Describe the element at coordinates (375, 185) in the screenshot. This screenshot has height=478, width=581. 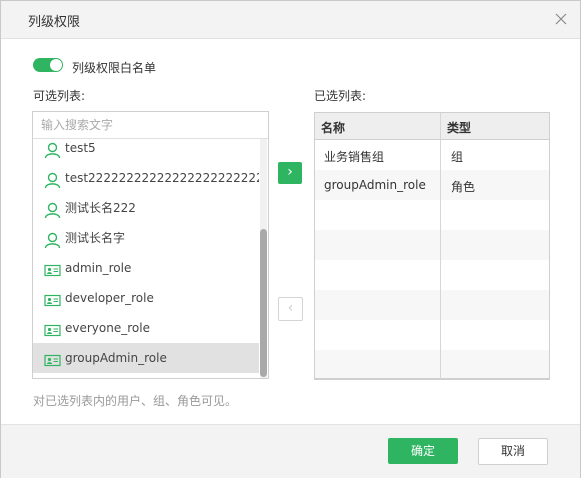
I see `cell-name: groupAdmin_role` at that location.